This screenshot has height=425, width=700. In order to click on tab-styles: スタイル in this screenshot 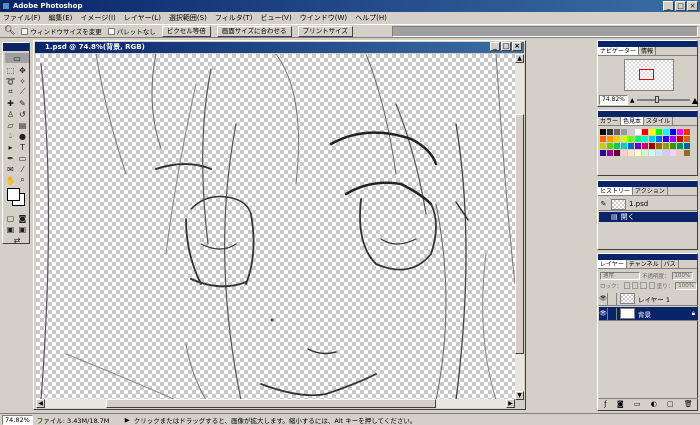, I will do `click(659, 121)`.